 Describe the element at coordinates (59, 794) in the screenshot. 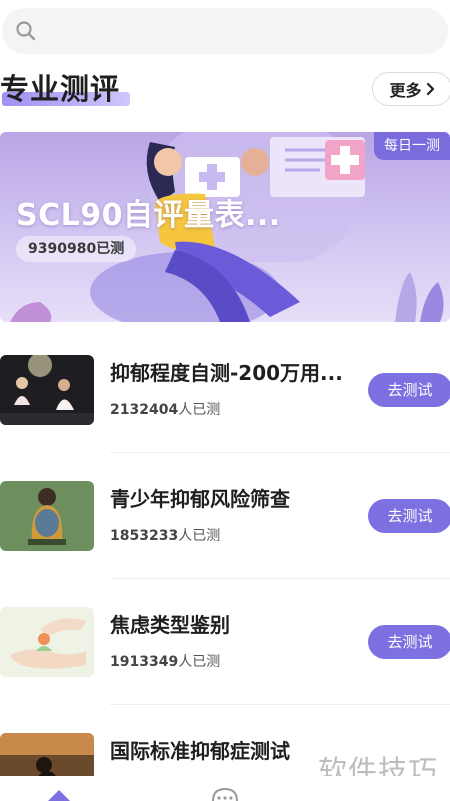

I see `home-icon` at that location.